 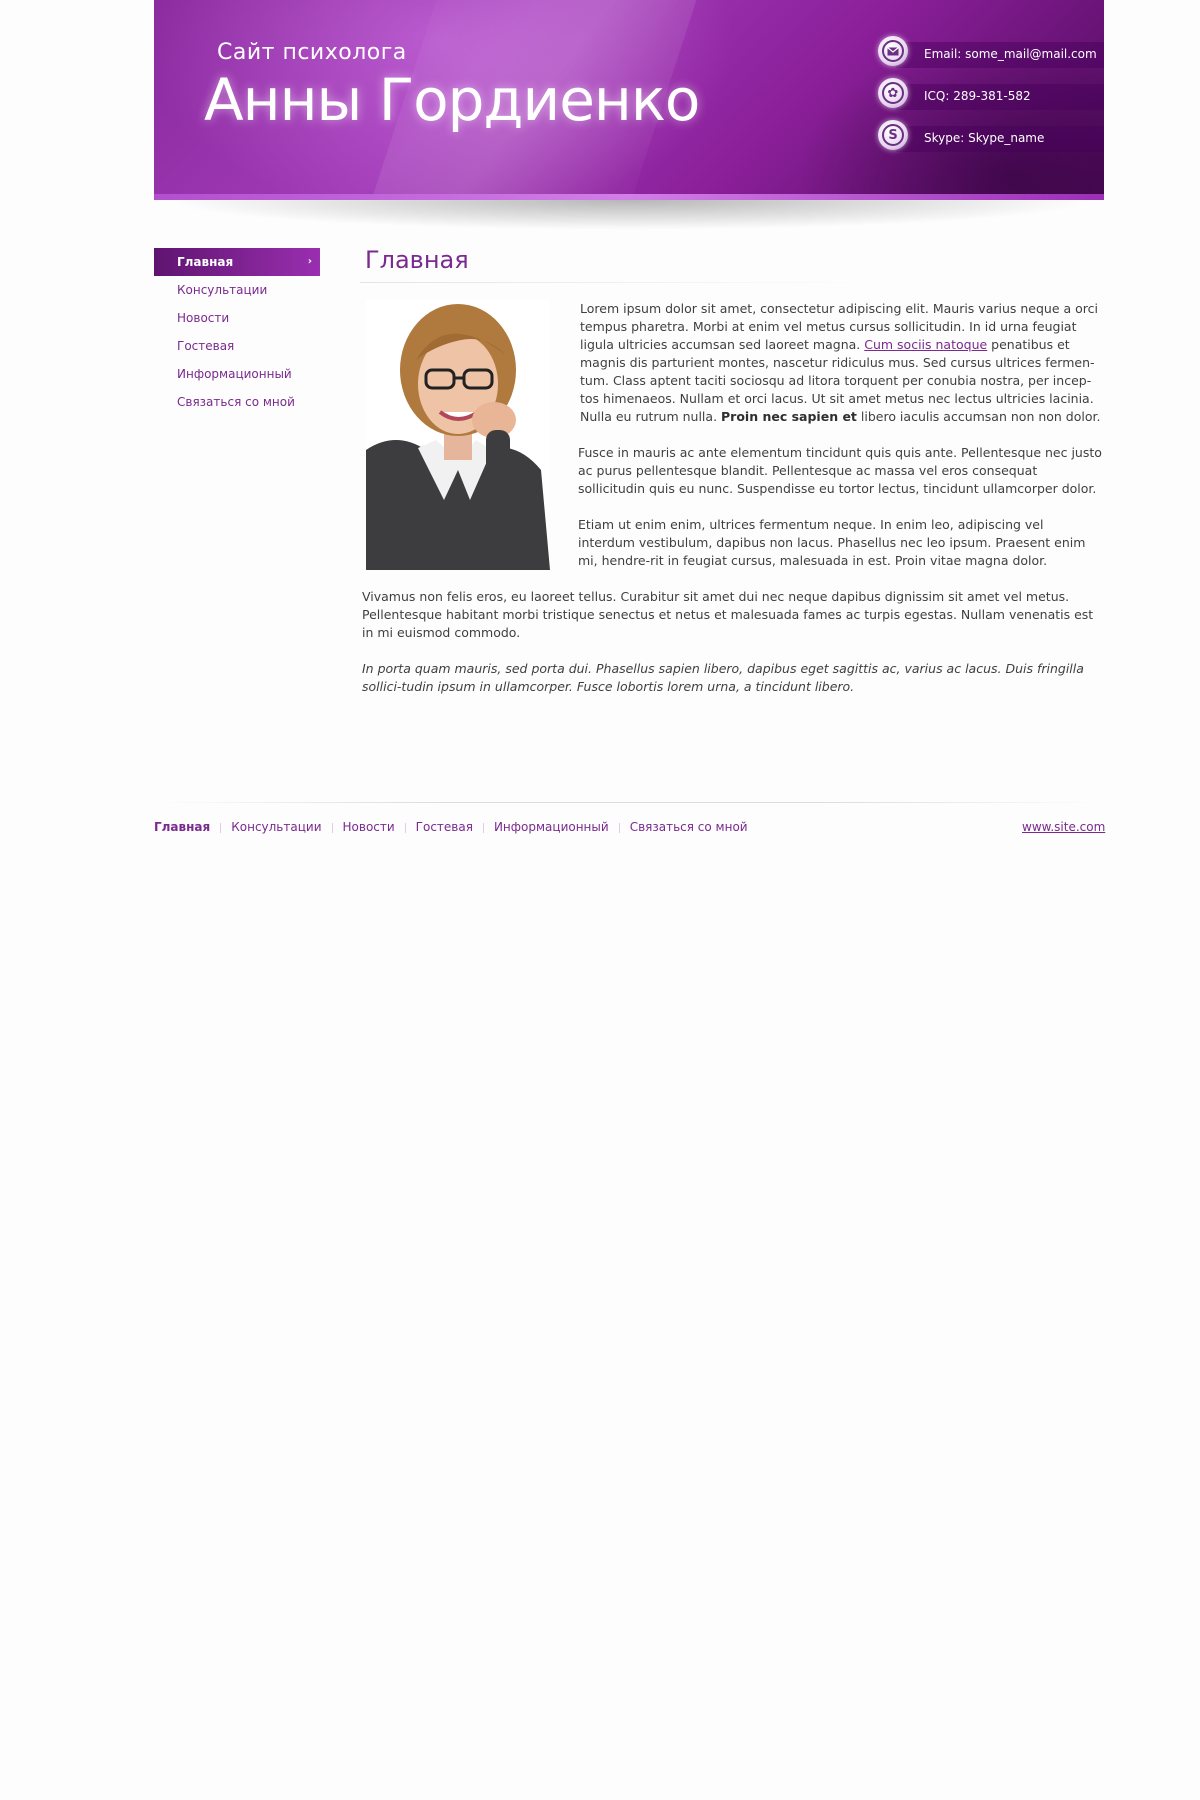 I want to click on footer-link-guestbook: Гостевая, so click(x=444, y=827).